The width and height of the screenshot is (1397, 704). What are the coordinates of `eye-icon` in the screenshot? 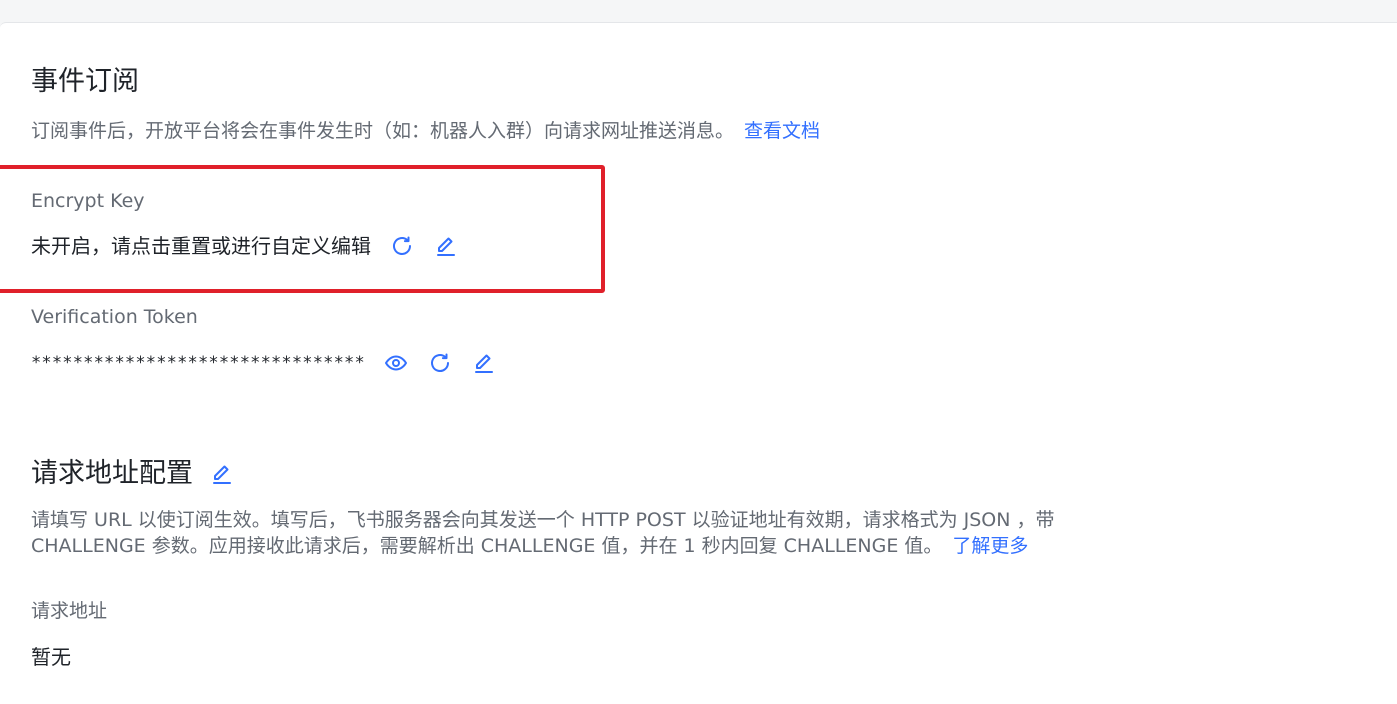 It's located at (395, 363).